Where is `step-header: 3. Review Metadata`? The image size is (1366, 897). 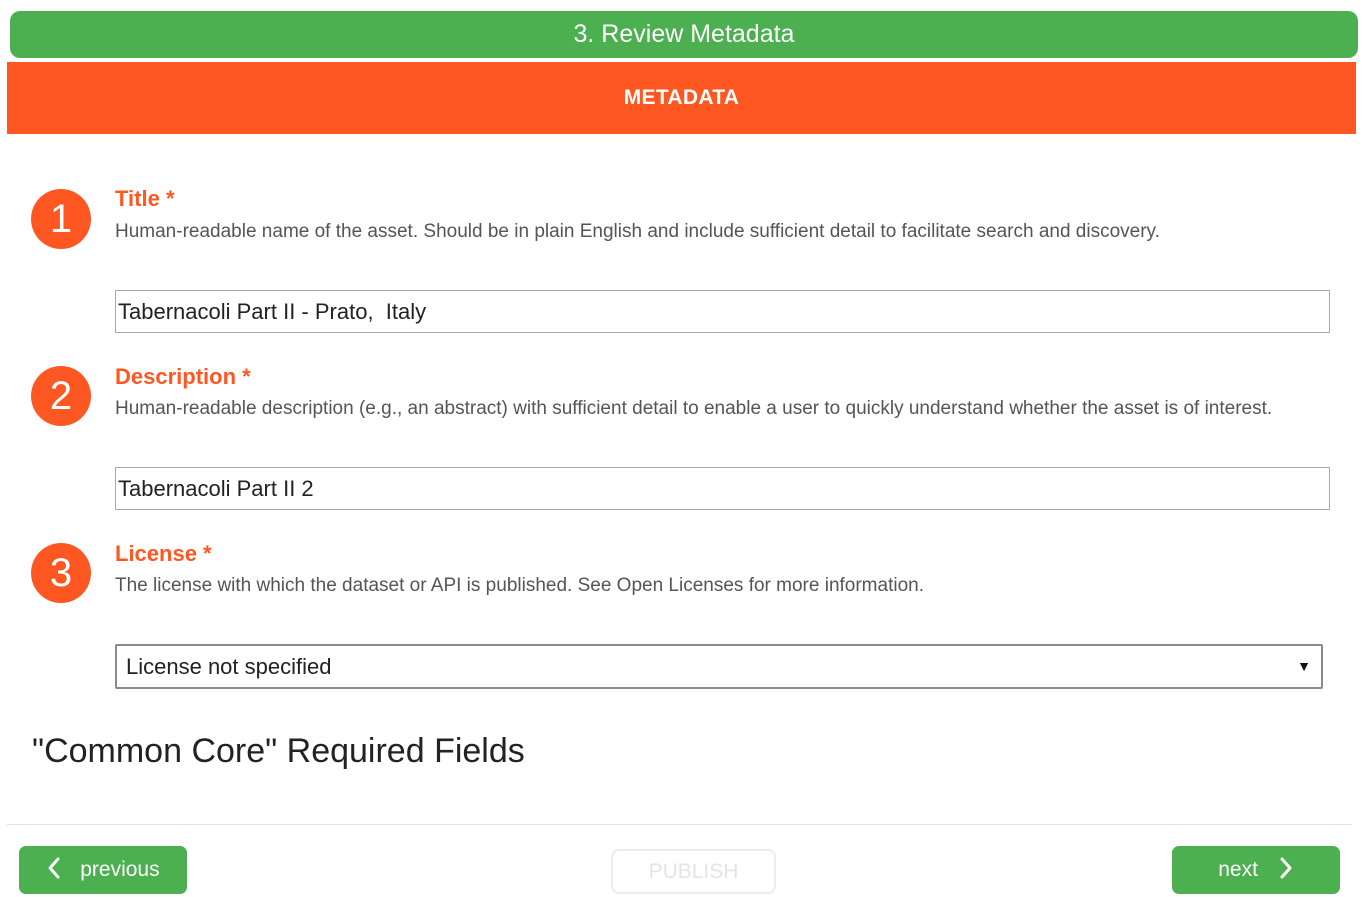 step-header: 3. Review Metadata is located at coordinates (684, 34).